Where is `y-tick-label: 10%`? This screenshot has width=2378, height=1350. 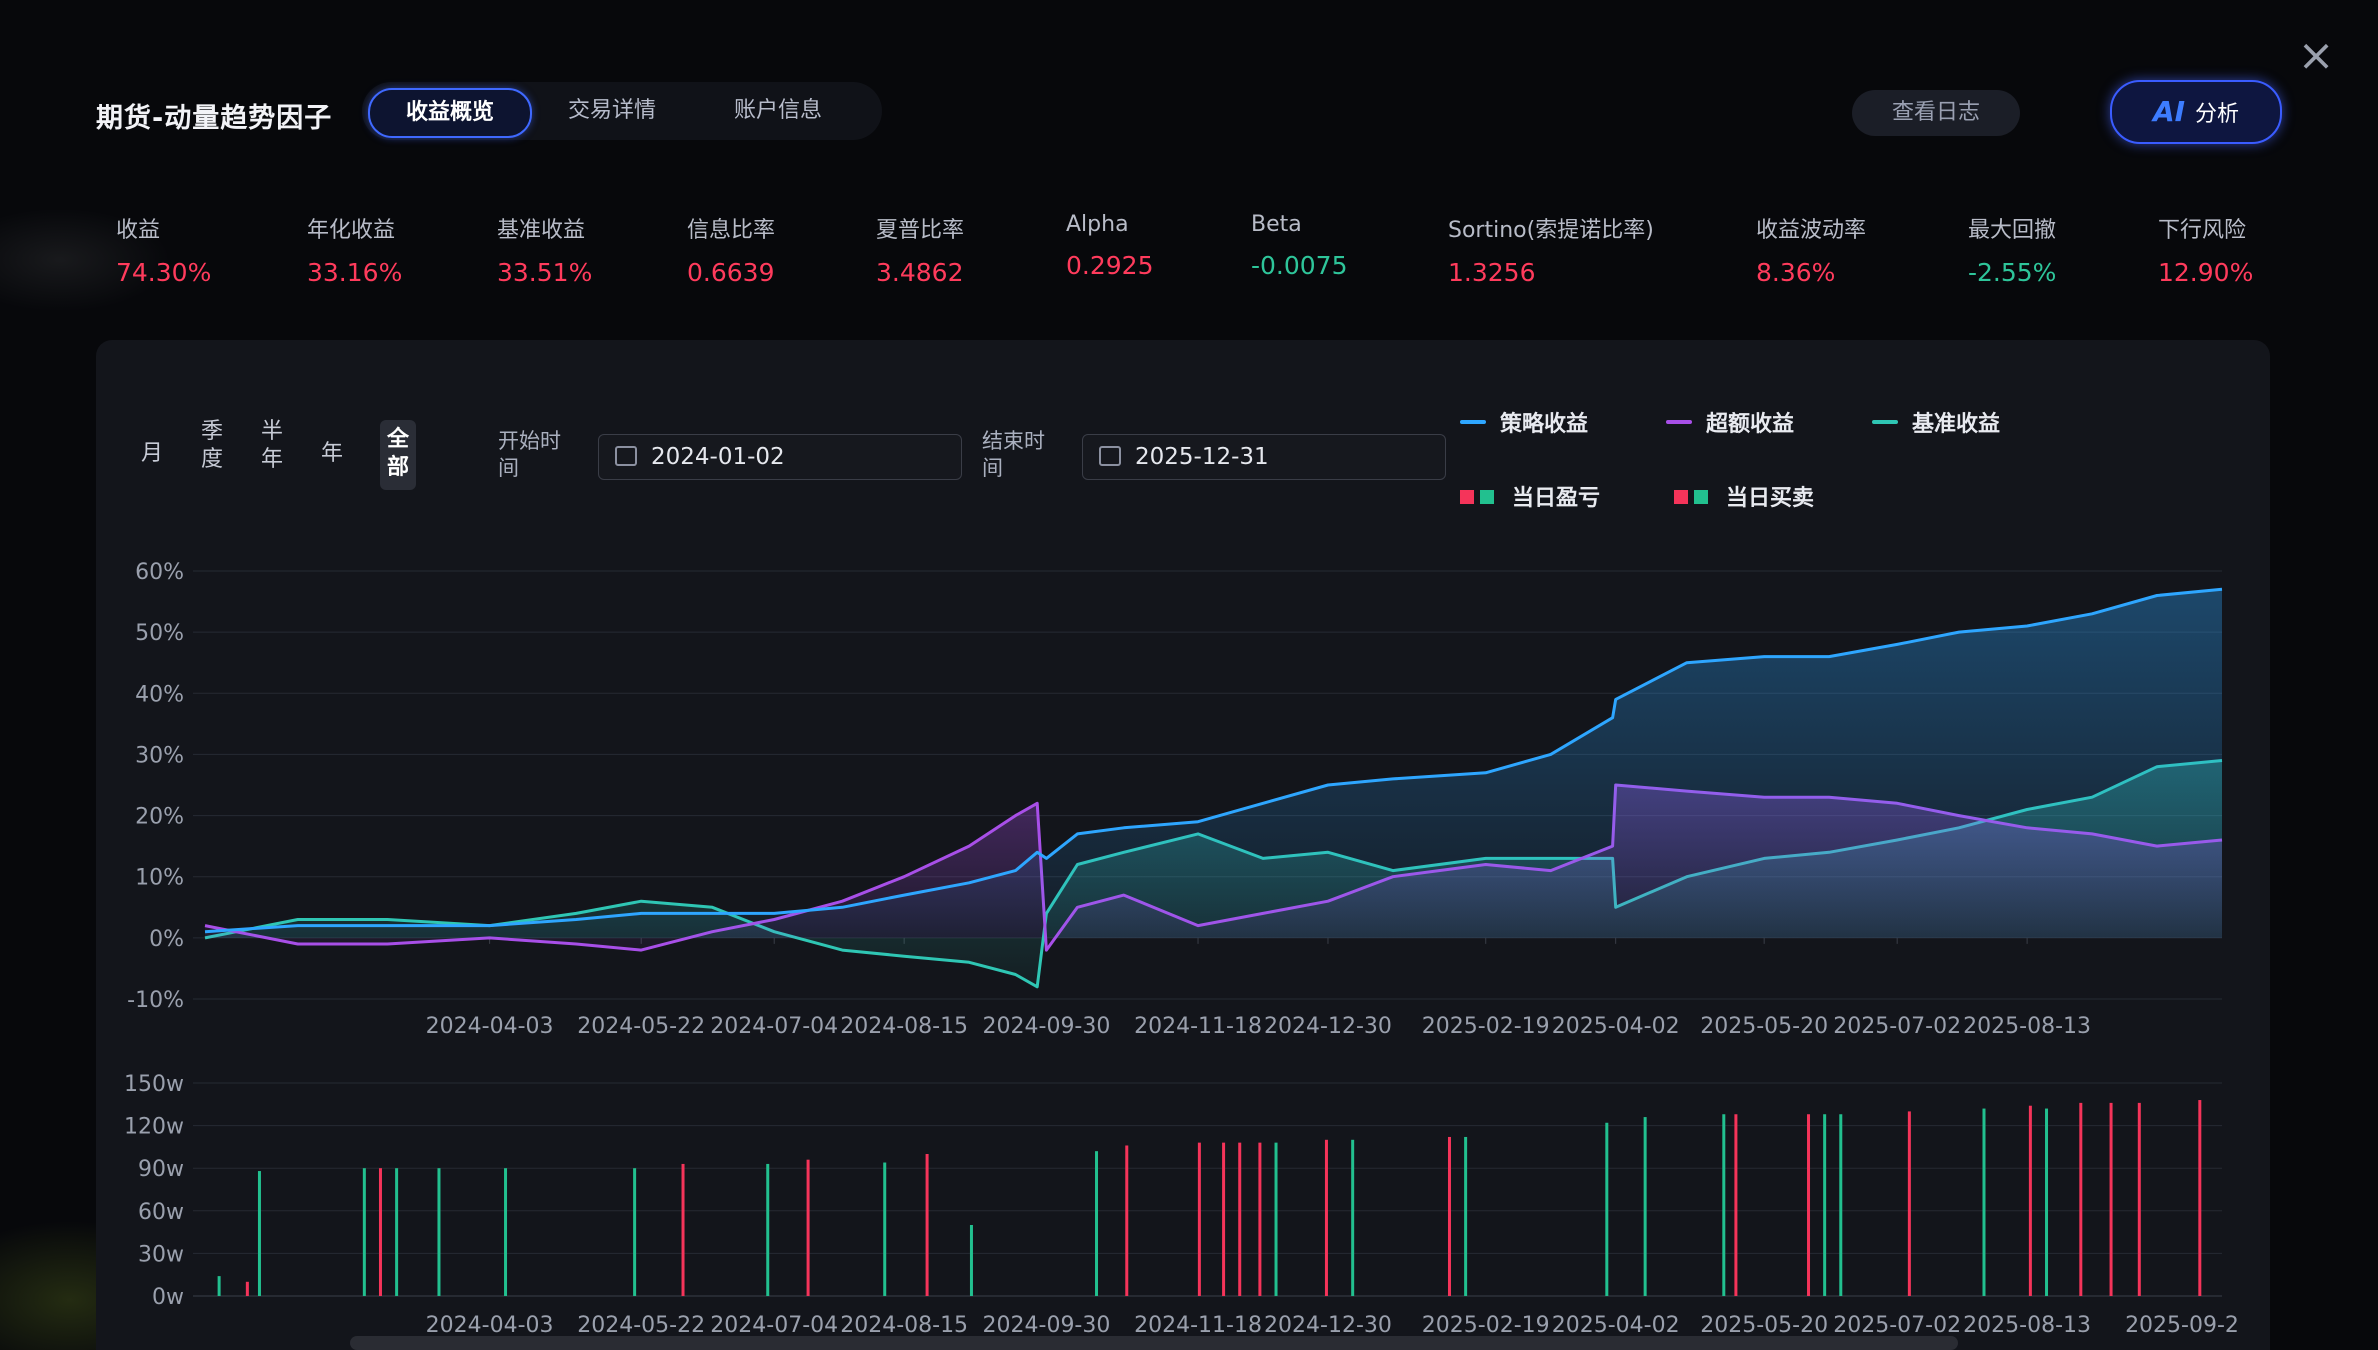 y-tick-label: 10% is located at coordinates (159, 878).